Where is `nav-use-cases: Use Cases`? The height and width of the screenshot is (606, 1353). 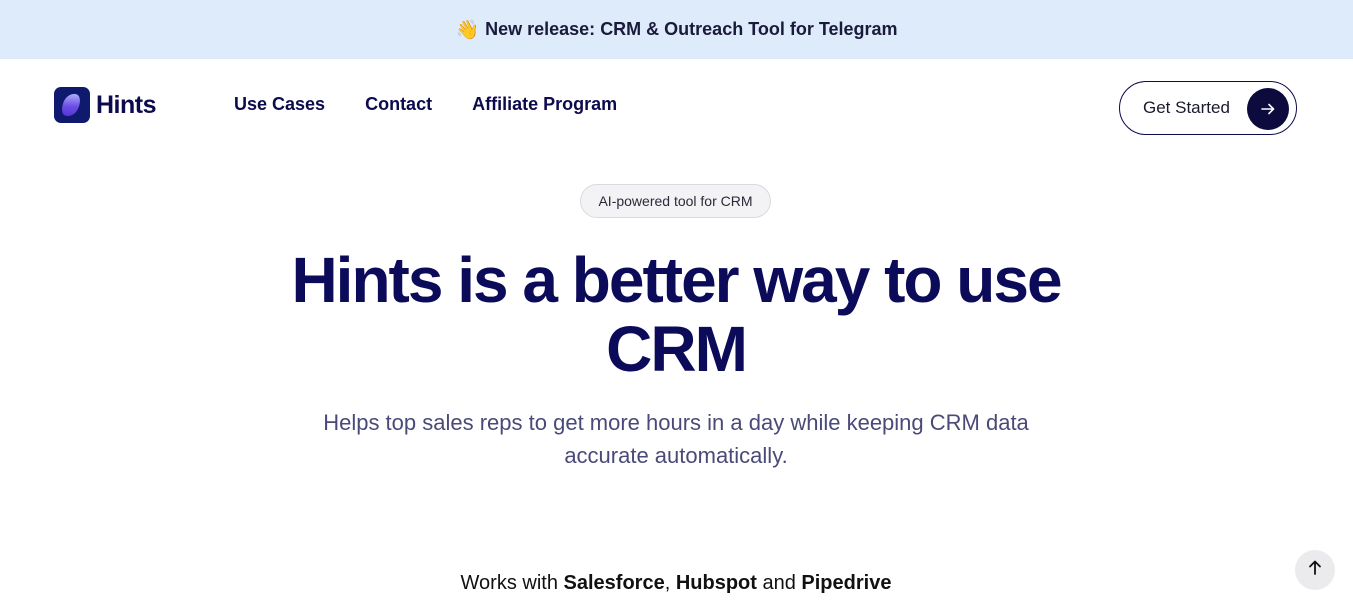
nav-use-cases: Use Cases is located at coordinates (279, 104).